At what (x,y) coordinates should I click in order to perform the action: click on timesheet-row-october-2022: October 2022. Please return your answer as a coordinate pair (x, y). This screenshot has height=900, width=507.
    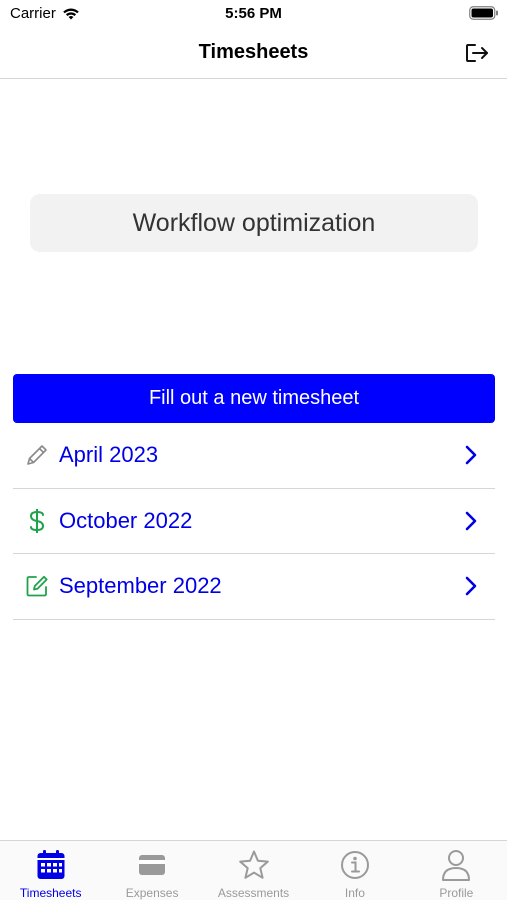
    Looking at the image, I should click on (254, 521).